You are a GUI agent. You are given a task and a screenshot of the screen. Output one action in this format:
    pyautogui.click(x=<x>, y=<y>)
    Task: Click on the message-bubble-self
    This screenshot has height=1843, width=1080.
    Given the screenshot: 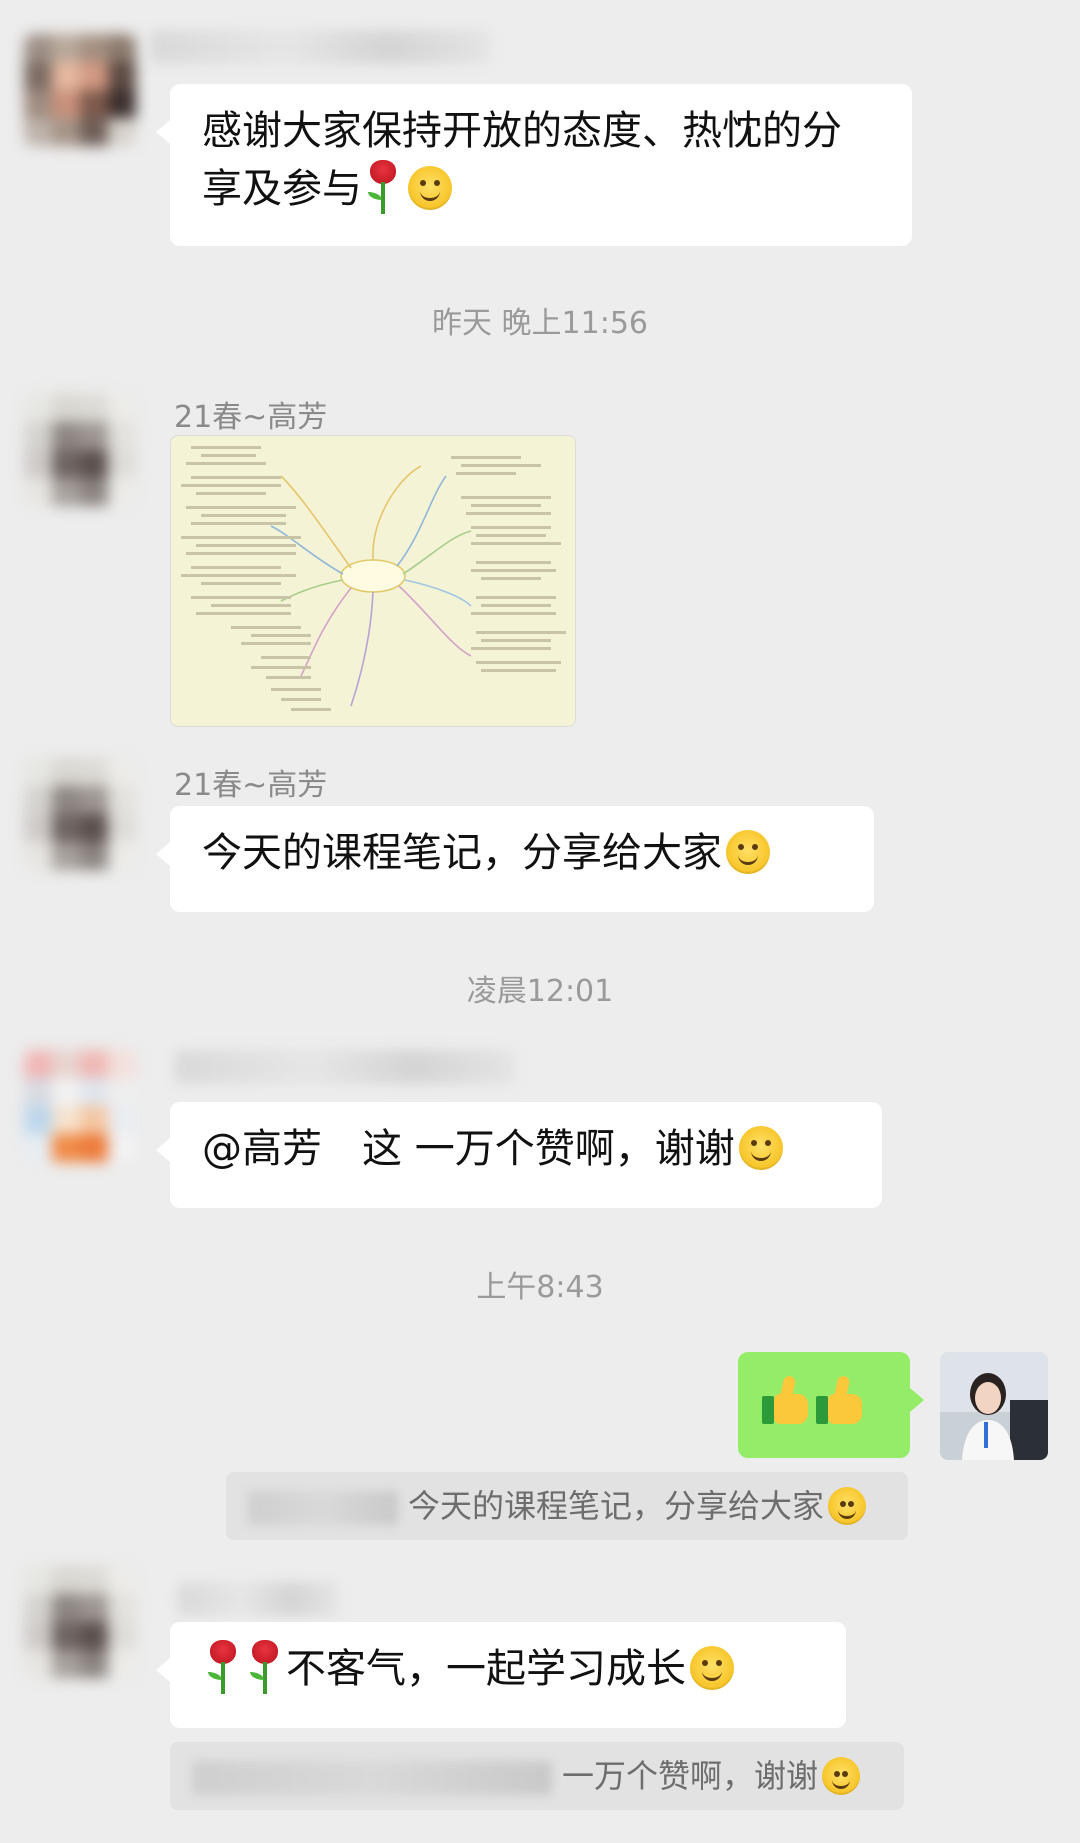 What is the action you would take?
    pyautogui.click(x=831, y=1405)
    